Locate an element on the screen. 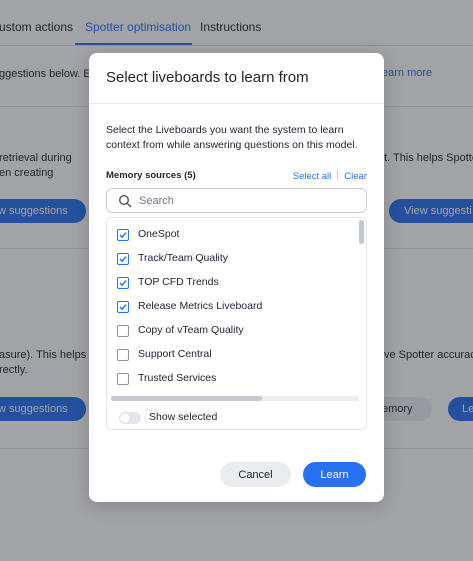  list-item-label: Trusted Services is located at coordinates (177, 378).